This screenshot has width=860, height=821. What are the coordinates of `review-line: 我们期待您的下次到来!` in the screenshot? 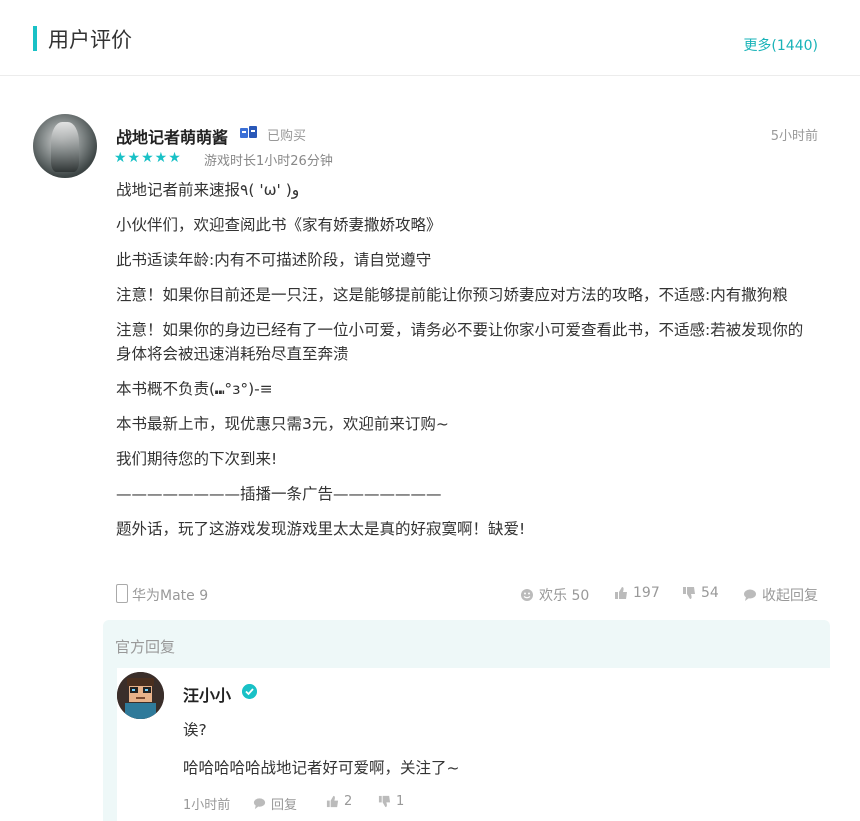 It's located at (197, 459).